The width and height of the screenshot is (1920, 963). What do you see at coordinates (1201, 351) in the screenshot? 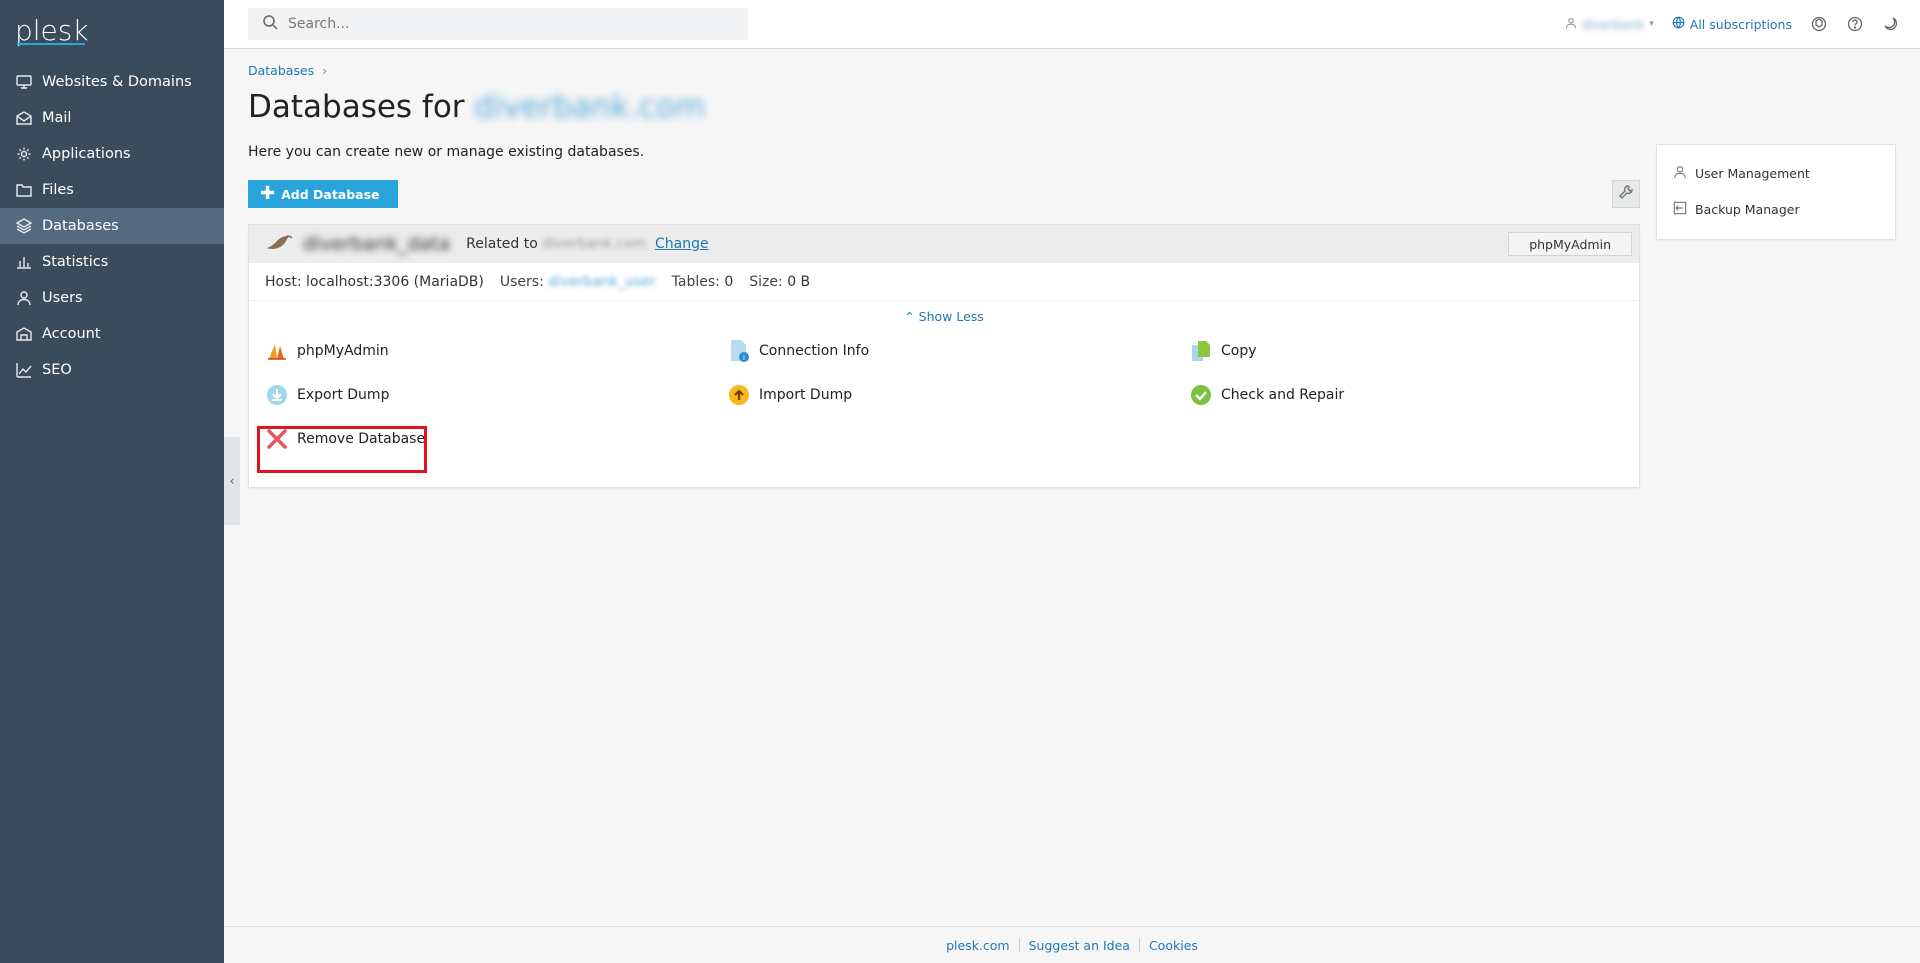
I see `copy-icon` at bounding box center [1201, 351].